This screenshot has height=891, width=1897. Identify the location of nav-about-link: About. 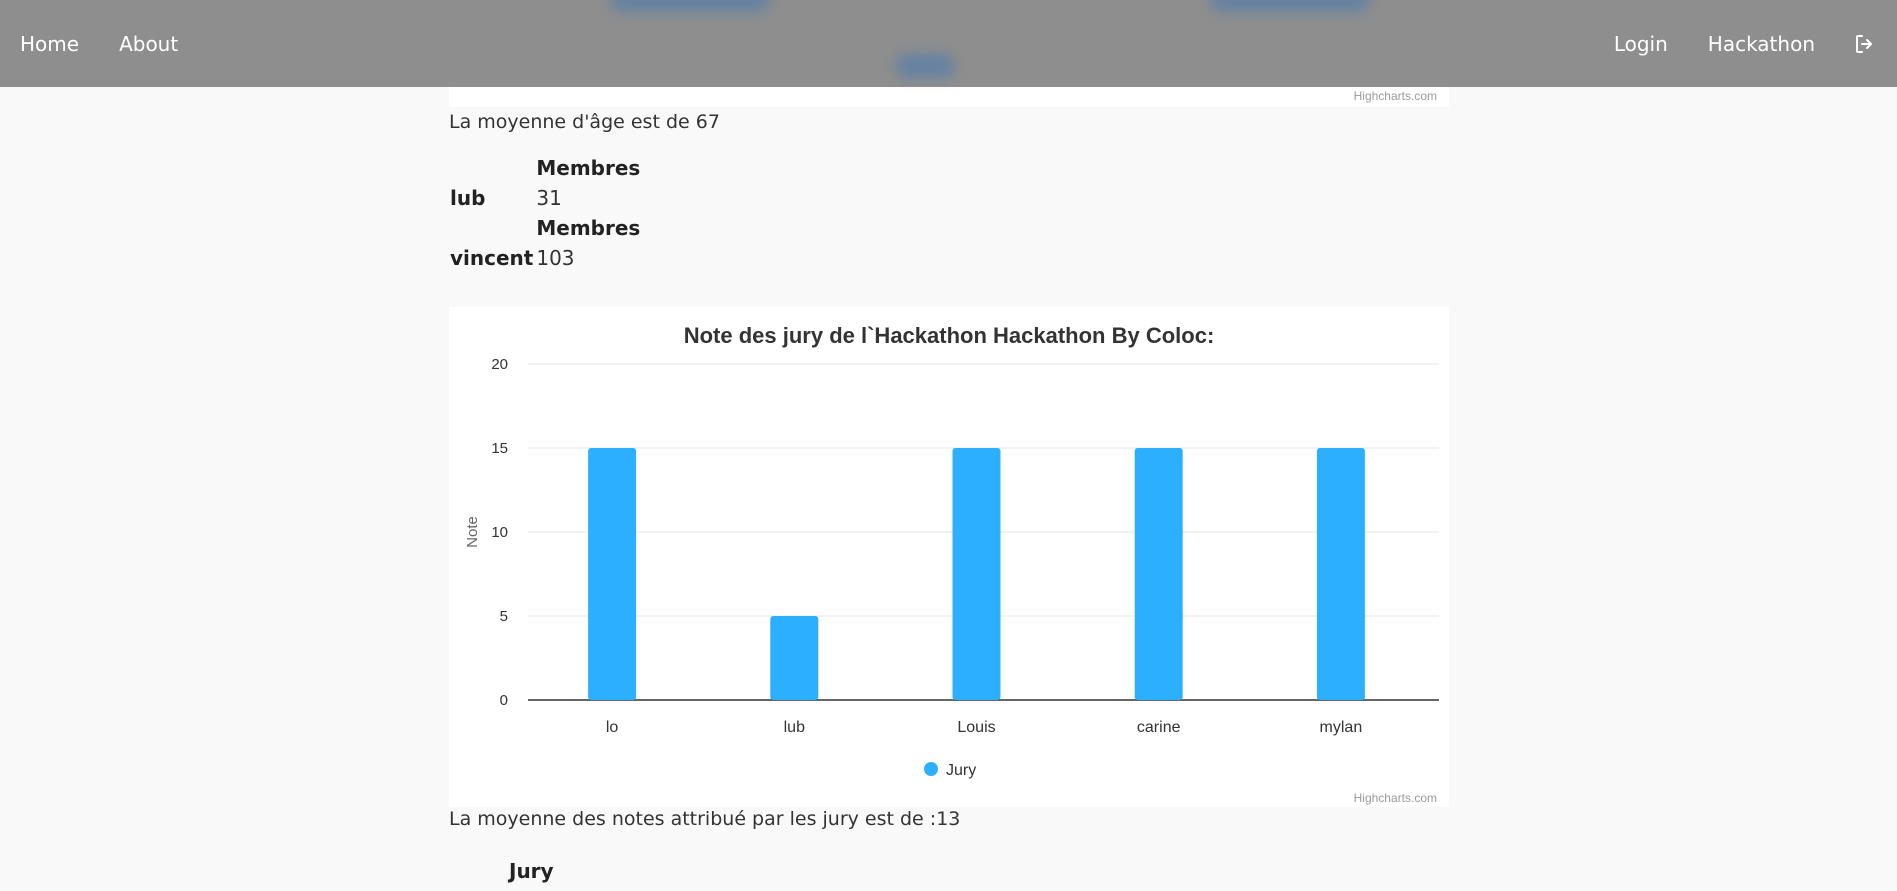
(148, 44).